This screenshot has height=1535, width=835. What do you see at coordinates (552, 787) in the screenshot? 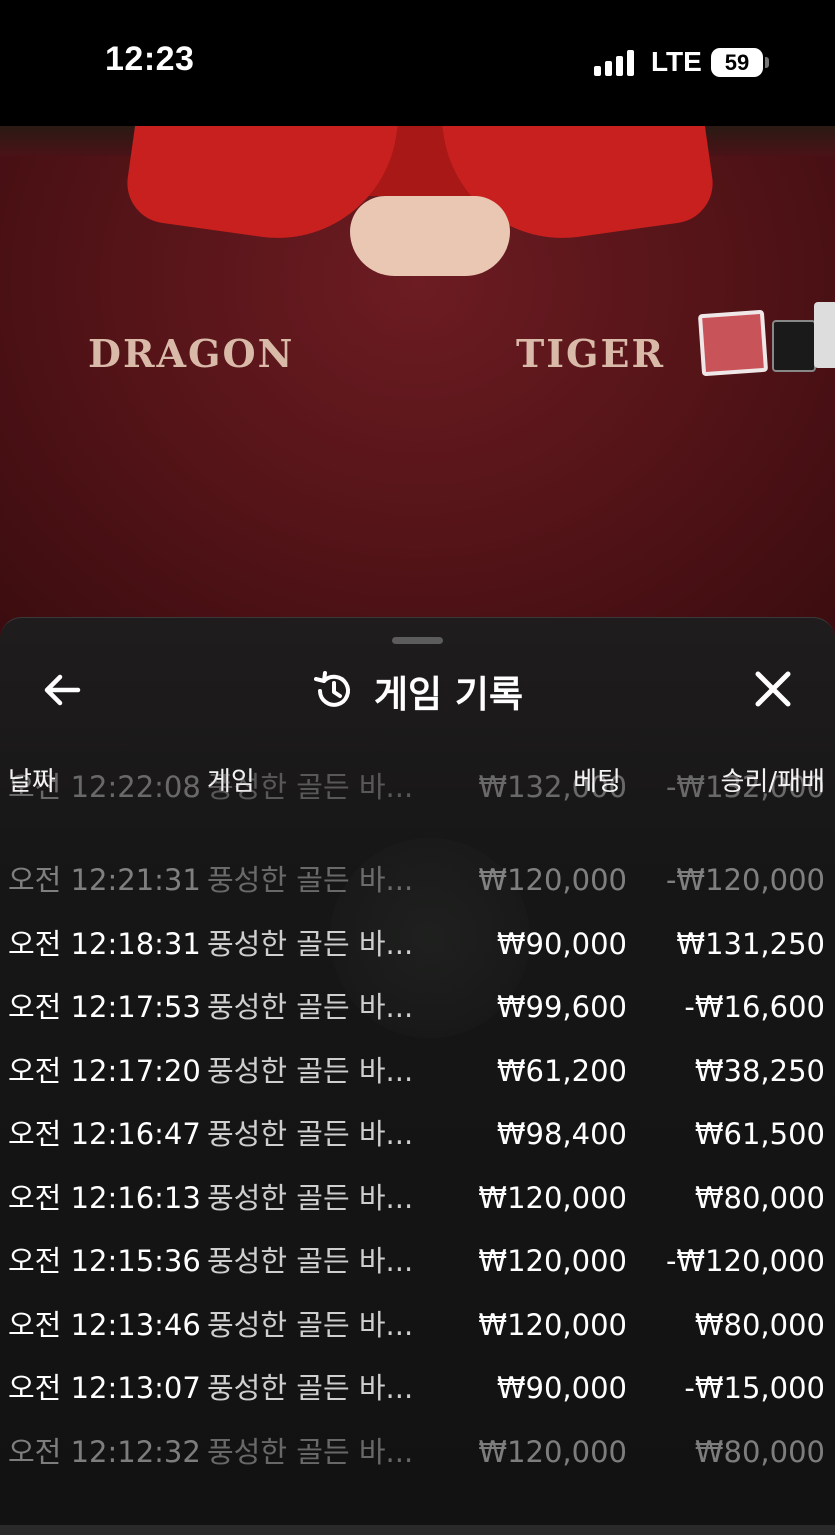
I see `row-bet: ₩132,000` at bounding box center [552, 787].